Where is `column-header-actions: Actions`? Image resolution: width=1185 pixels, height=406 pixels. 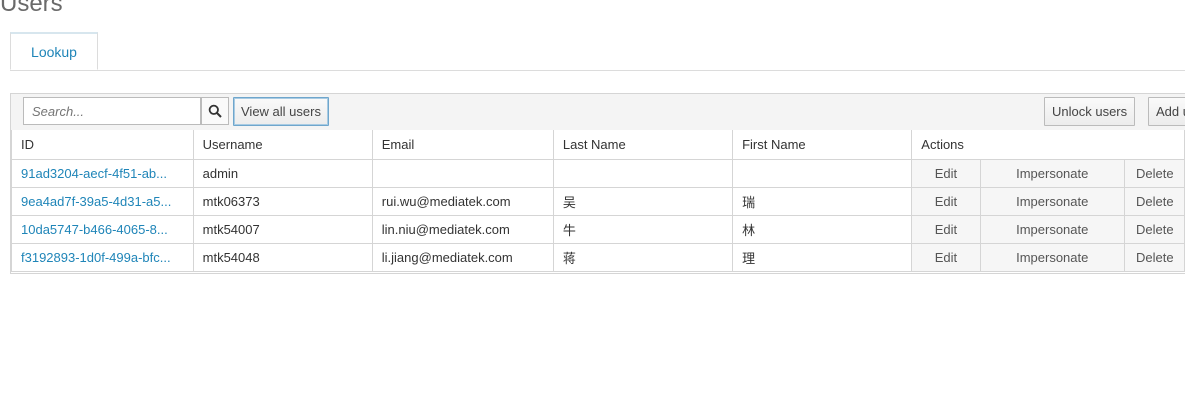 column-header-actions: Actions is located at coordinates (1048, 145).